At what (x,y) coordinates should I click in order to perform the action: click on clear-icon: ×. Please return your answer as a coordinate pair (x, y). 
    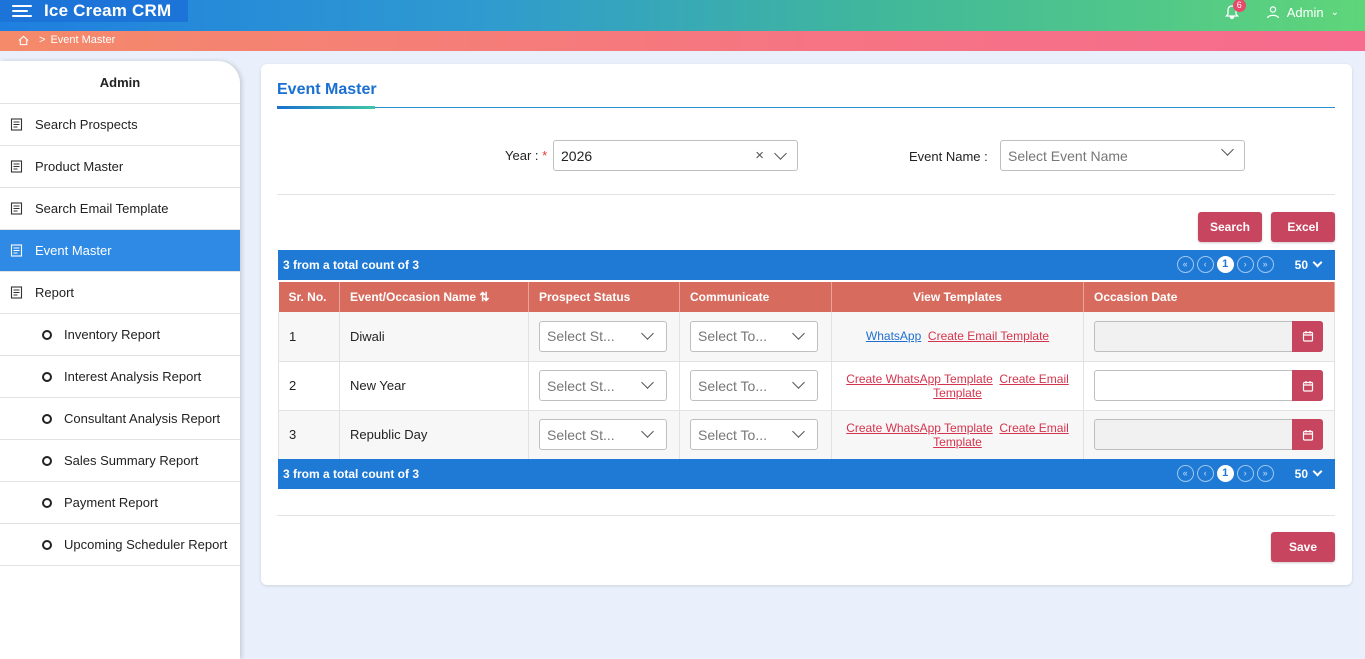
    Looking at the image, I should click on (759, 155).